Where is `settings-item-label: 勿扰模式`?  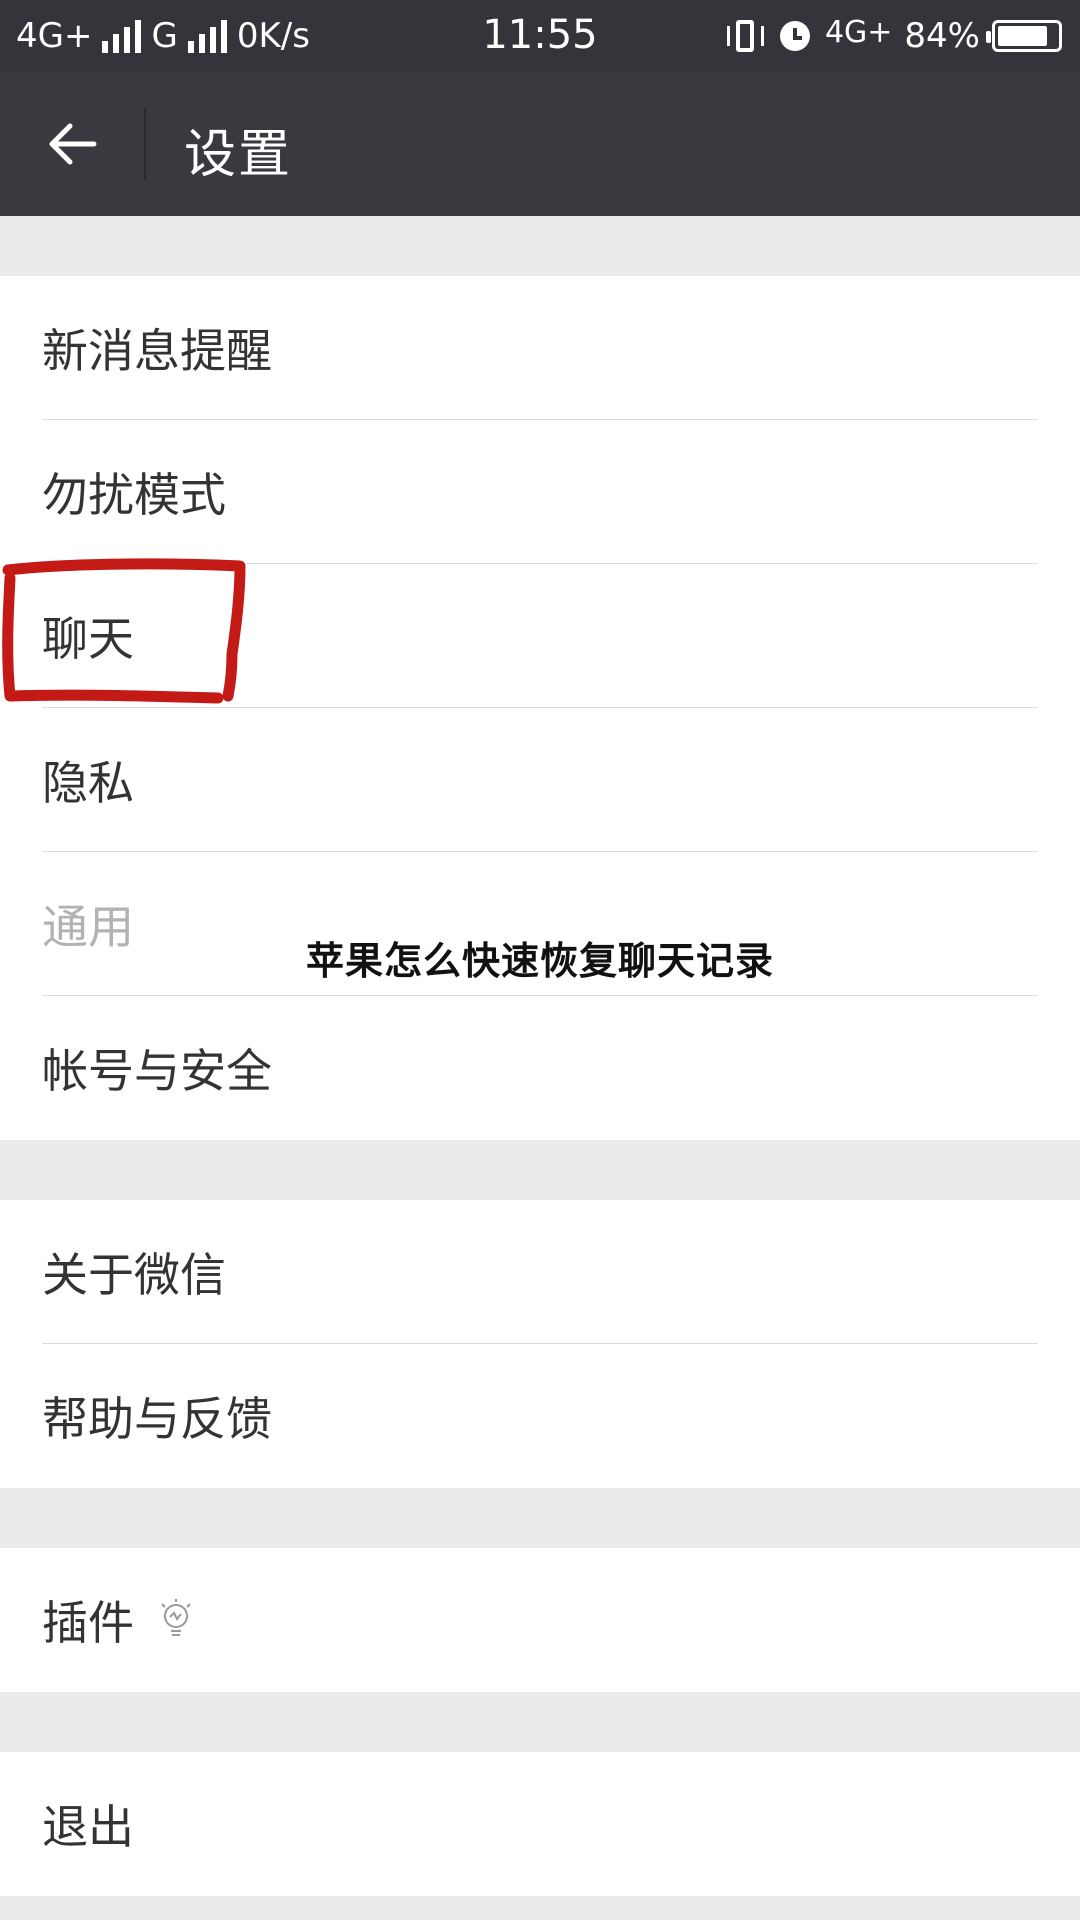
settings-item-label: 勿扰模式 is located at coordinates (134, 495).